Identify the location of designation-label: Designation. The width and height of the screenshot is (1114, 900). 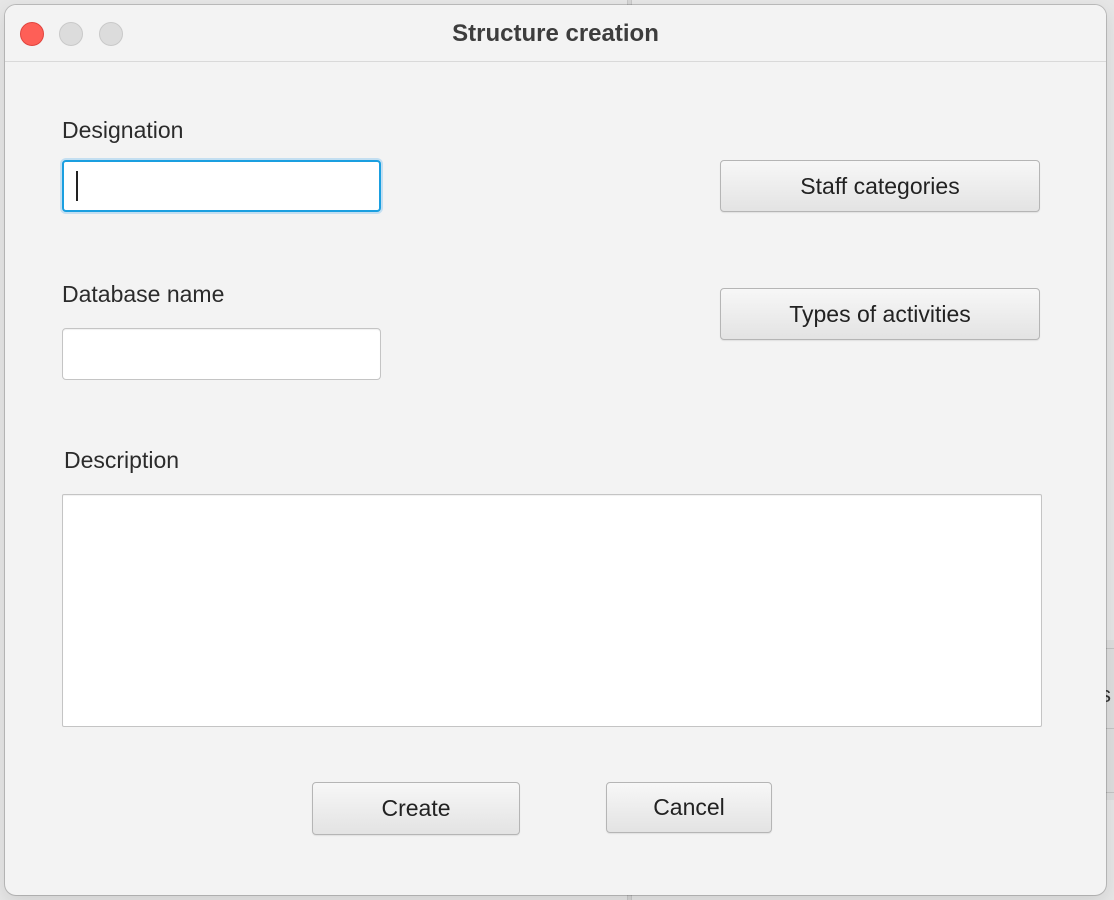
(123, 130).